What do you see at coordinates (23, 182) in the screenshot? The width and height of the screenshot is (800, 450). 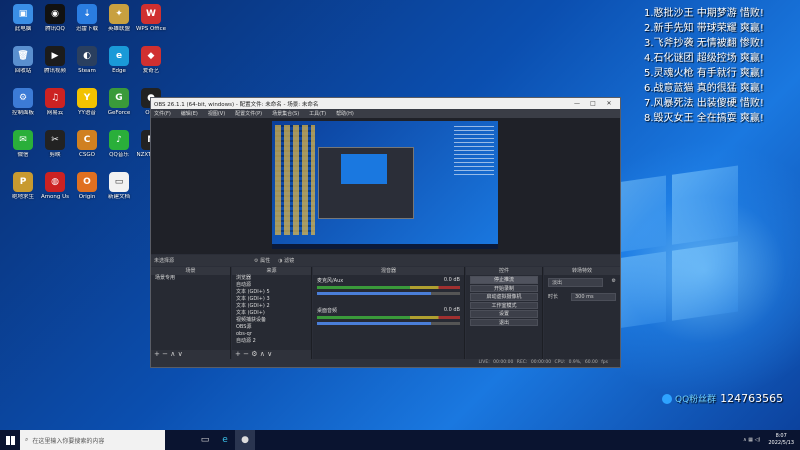 I see `app-icon: P` at bounding box center [23, 182].